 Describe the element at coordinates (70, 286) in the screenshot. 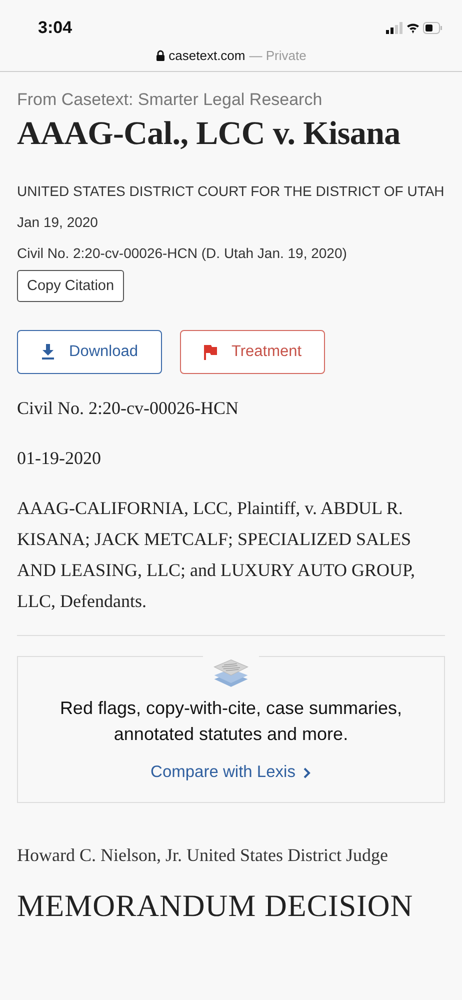

I see `copy-citation-button: Copy Citation` at that location.